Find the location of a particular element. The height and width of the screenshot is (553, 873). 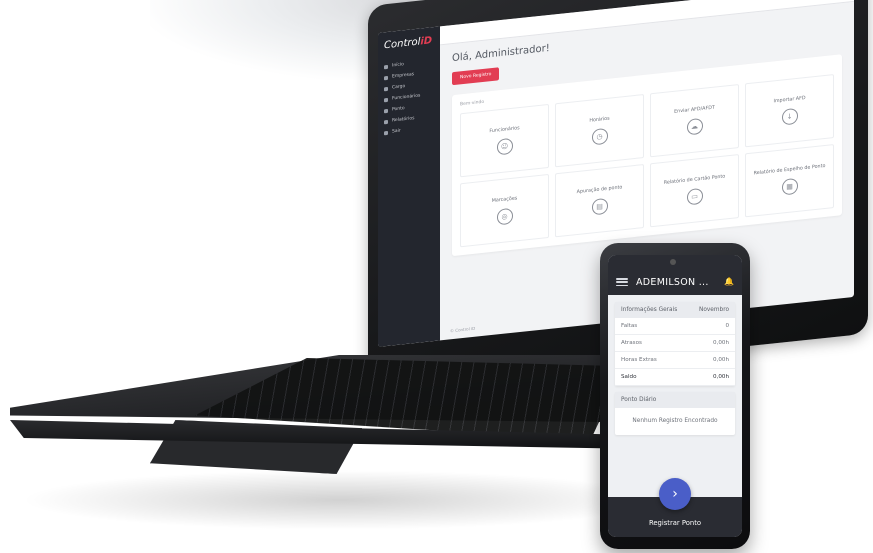

status-bar is located at coordinates (675, 262).